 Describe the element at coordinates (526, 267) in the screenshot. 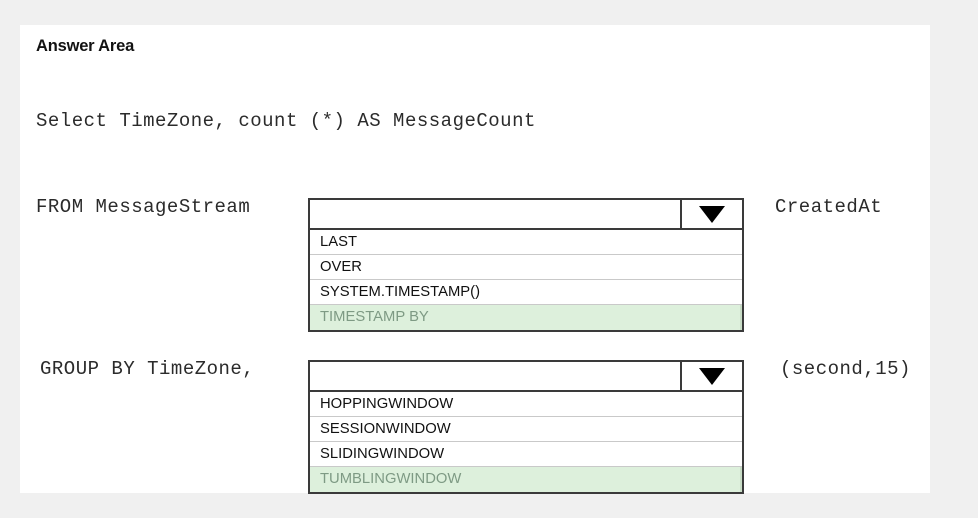

I see `combobox-from-option-over: OVER` at that location.